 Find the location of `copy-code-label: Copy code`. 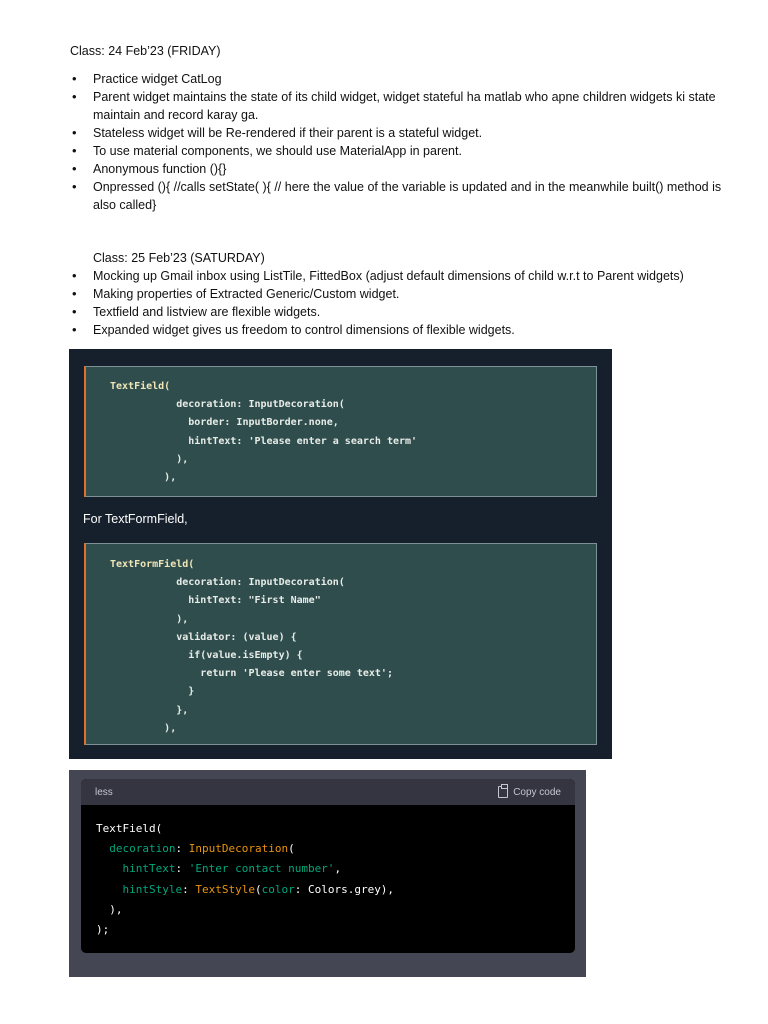

copy-code-label: Copy code is located at coordinates (537, 792).